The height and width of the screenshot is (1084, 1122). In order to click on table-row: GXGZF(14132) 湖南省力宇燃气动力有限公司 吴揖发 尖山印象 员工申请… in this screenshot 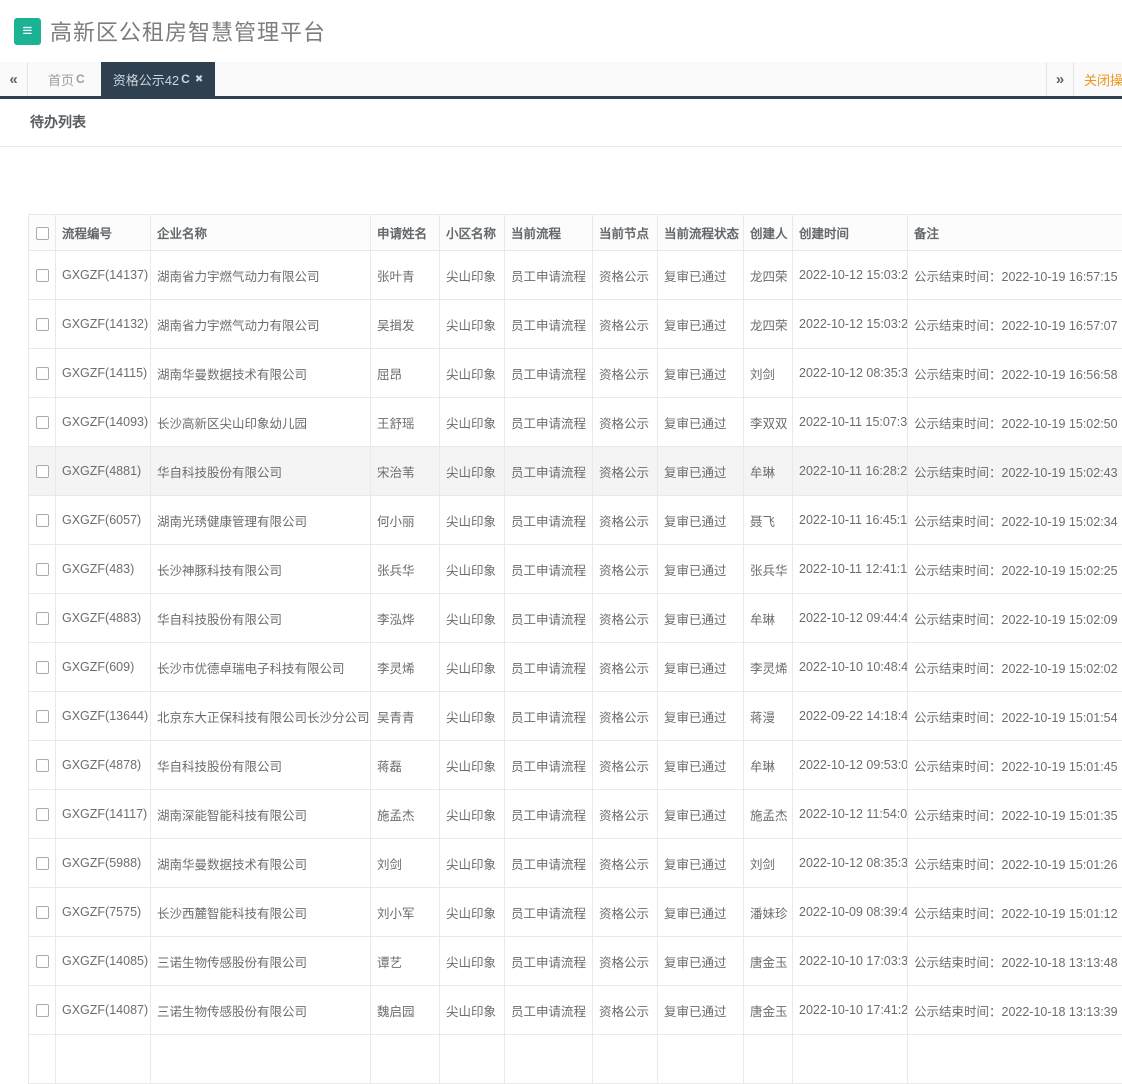, I will do `click(575, 324)`.